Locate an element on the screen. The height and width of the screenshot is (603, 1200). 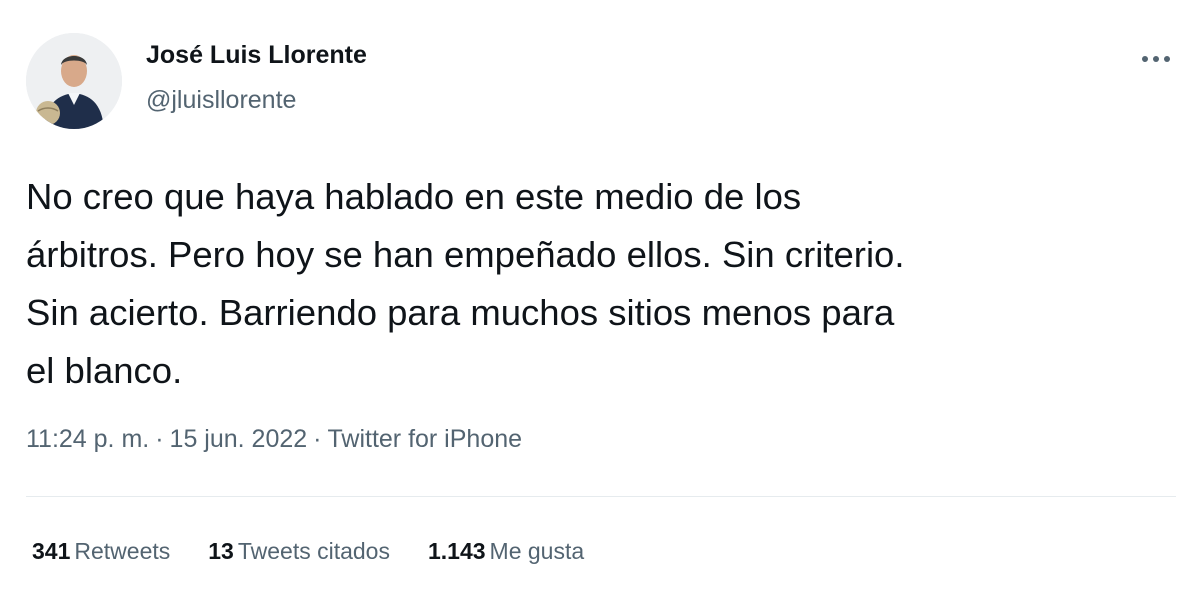
avatar is located at coordinates (74, 81).